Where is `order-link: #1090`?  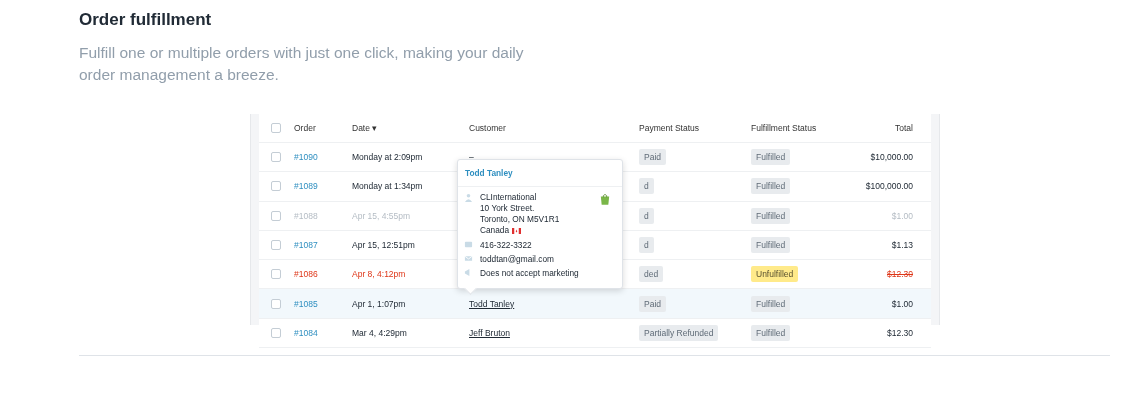 order-link: #1090 is located at coordinates (306, 157).